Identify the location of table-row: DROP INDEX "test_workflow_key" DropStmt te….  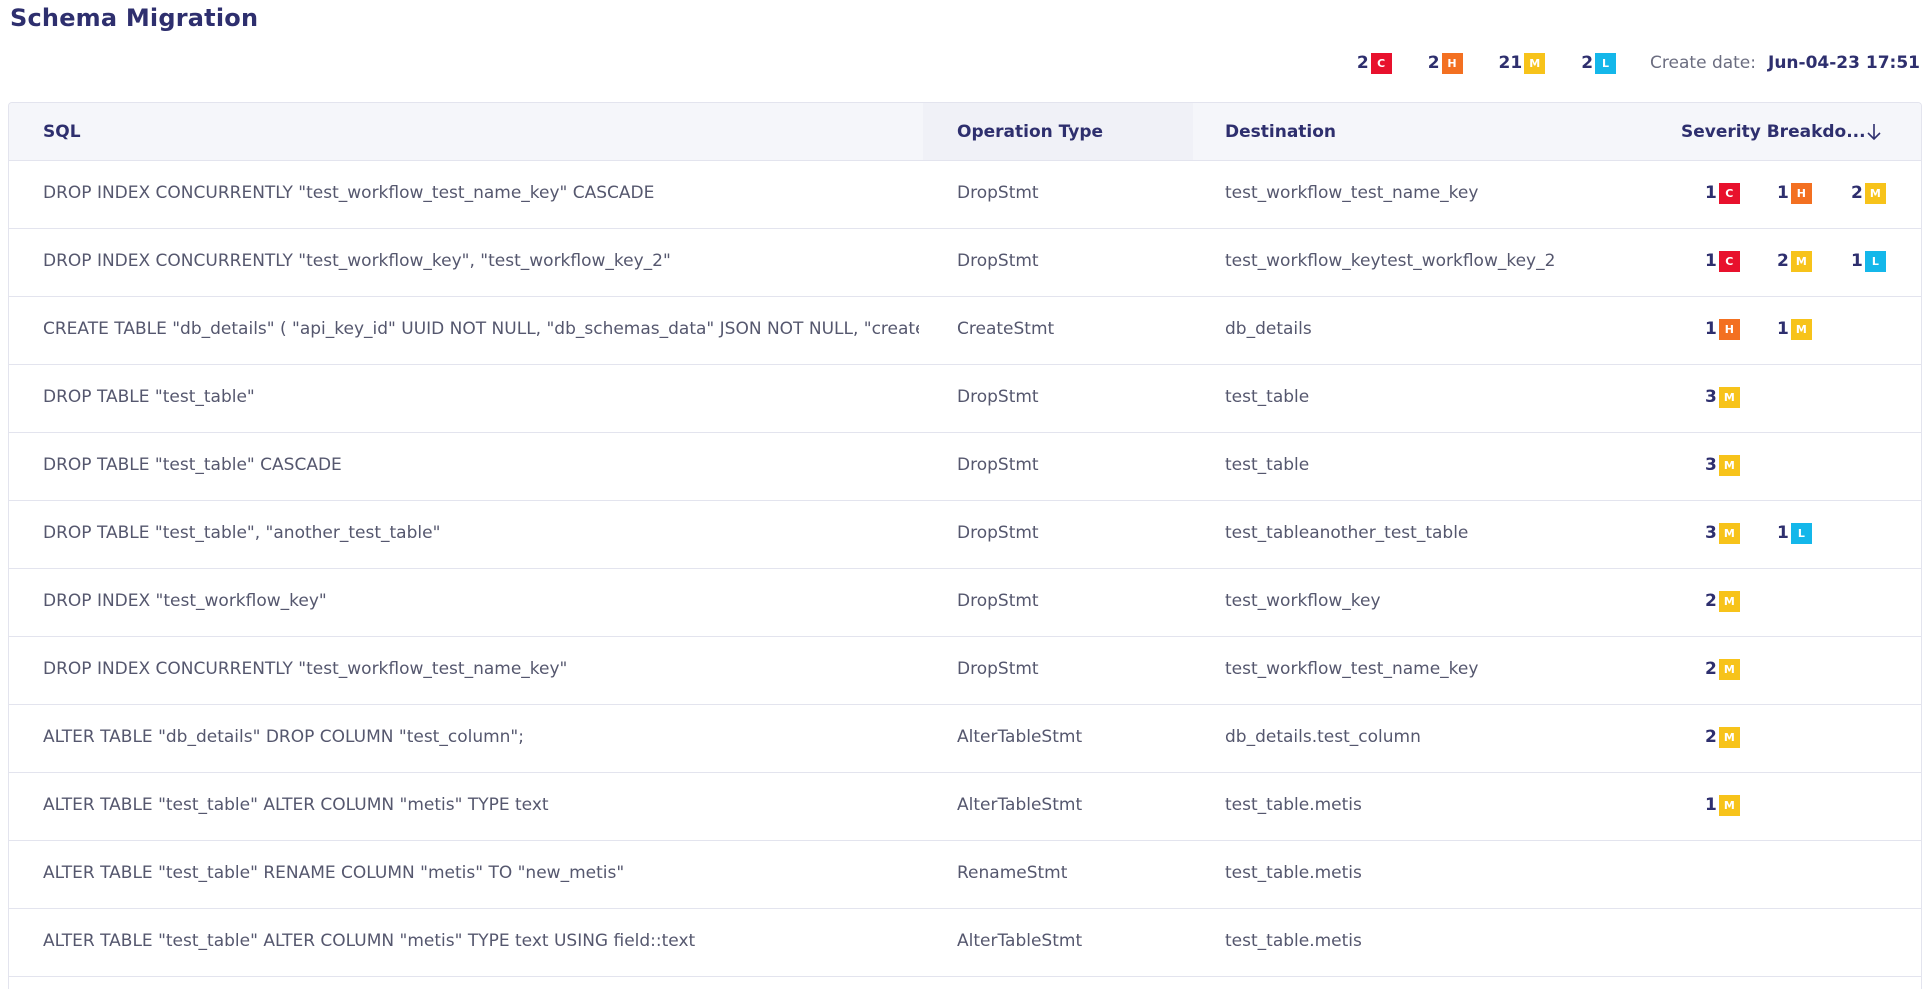
(965, 603).